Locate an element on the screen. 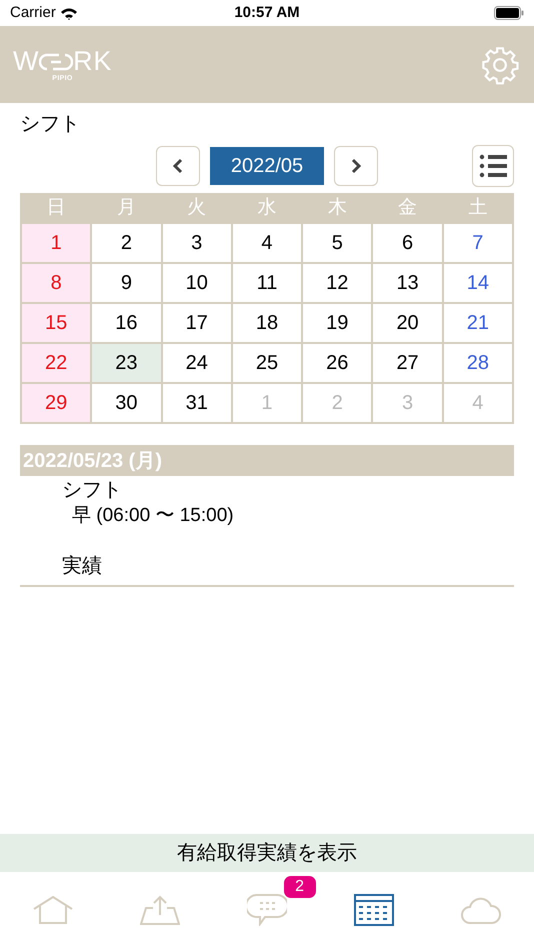  previous-month-button is located at coordinates (178, 166).